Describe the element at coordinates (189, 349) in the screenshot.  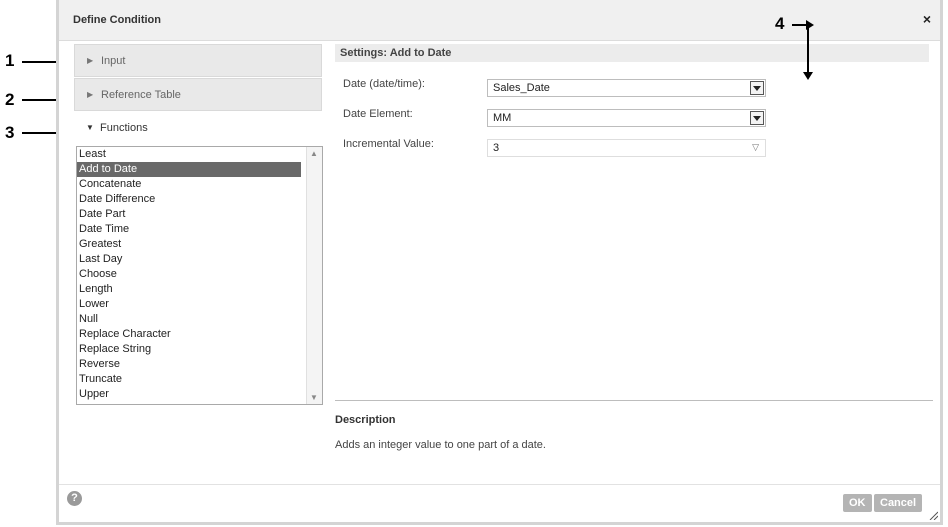
I see `list-item: Replace String` at that location.